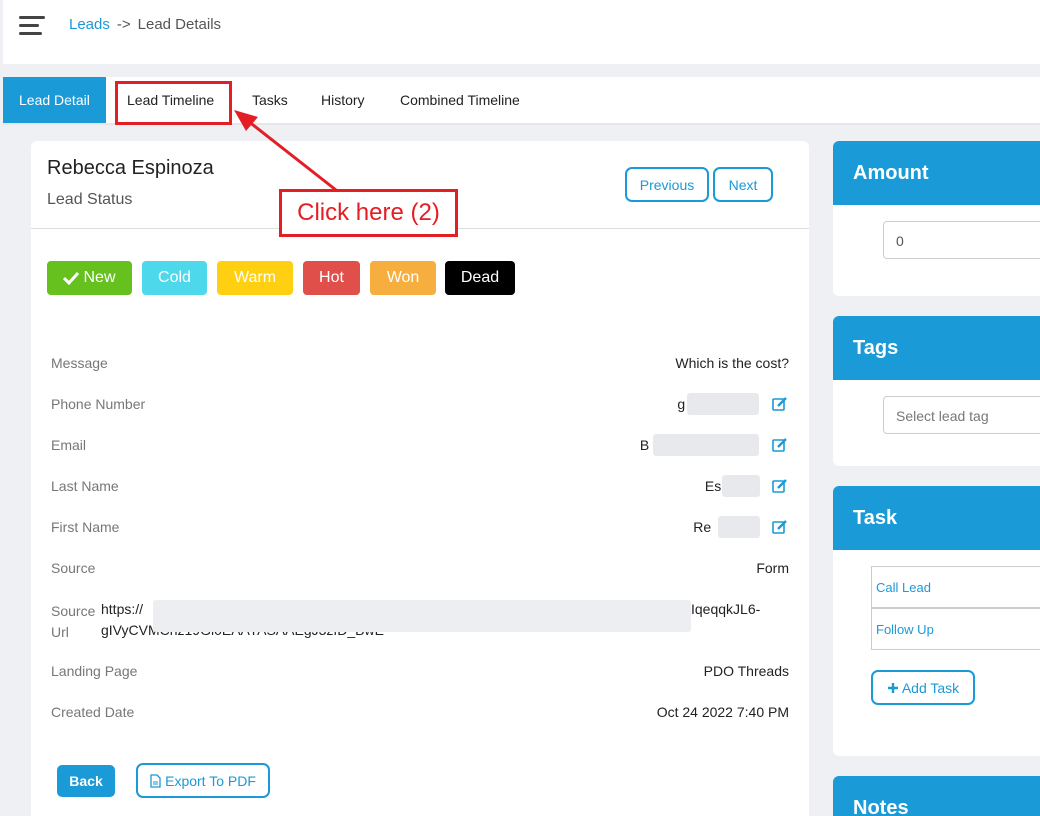  What do you see at coordinates (270, 100) in the screenshot?
I see `tab-tasks: Tasks` at bounding box center [270, 100].